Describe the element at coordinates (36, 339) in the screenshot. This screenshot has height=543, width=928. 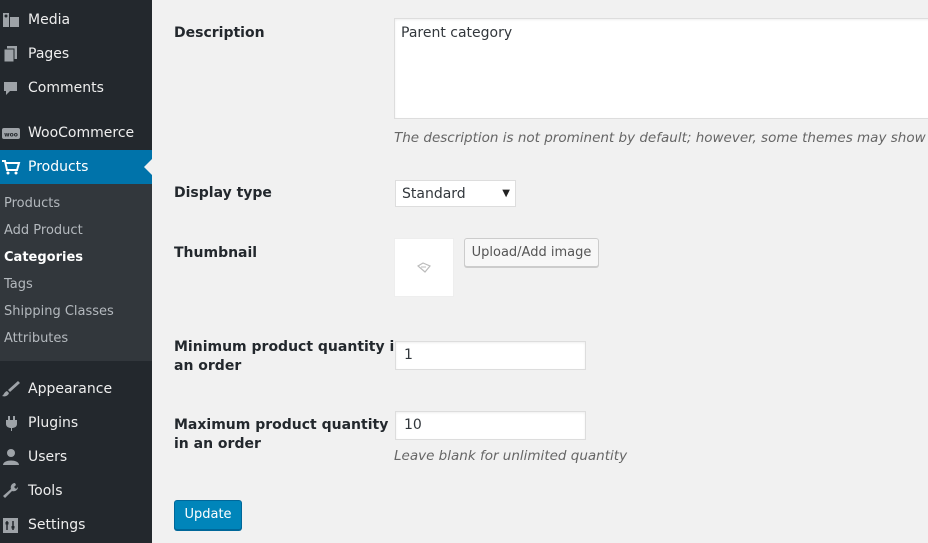
I see `submenu-item-attributes: Attributes` at that location.